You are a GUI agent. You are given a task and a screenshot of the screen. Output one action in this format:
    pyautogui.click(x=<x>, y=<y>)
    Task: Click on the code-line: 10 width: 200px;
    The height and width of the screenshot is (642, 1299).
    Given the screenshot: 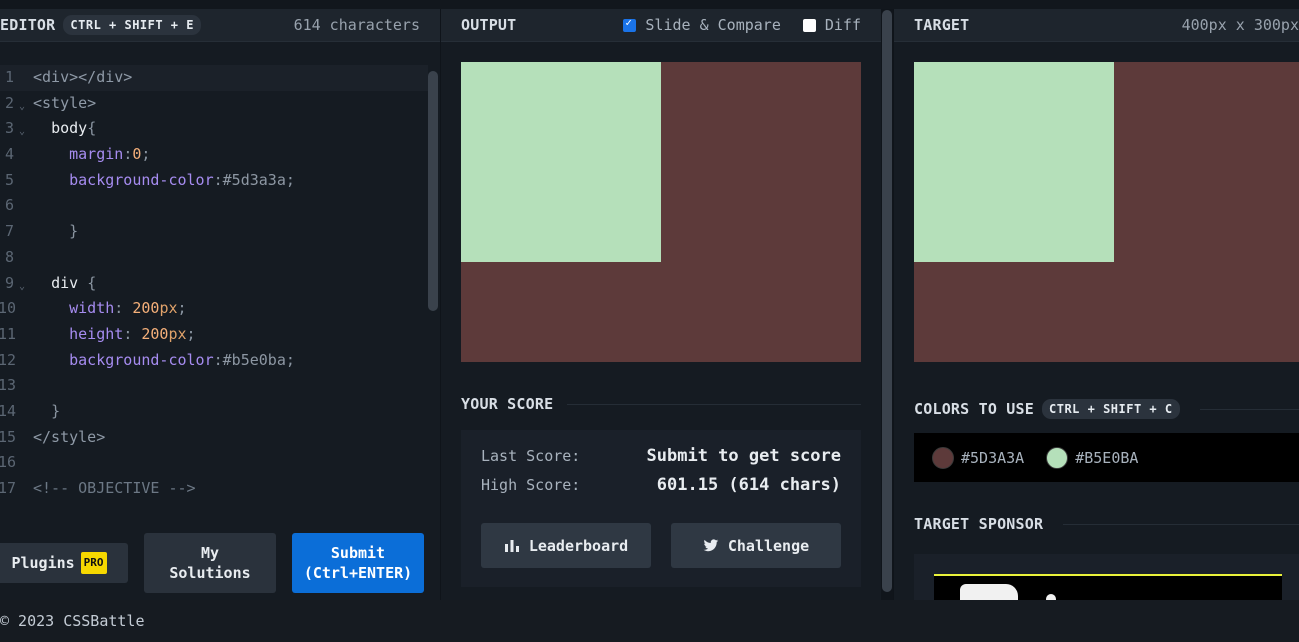 What is the action you would take?
    pyautogui.click(x=214, y=309)
    